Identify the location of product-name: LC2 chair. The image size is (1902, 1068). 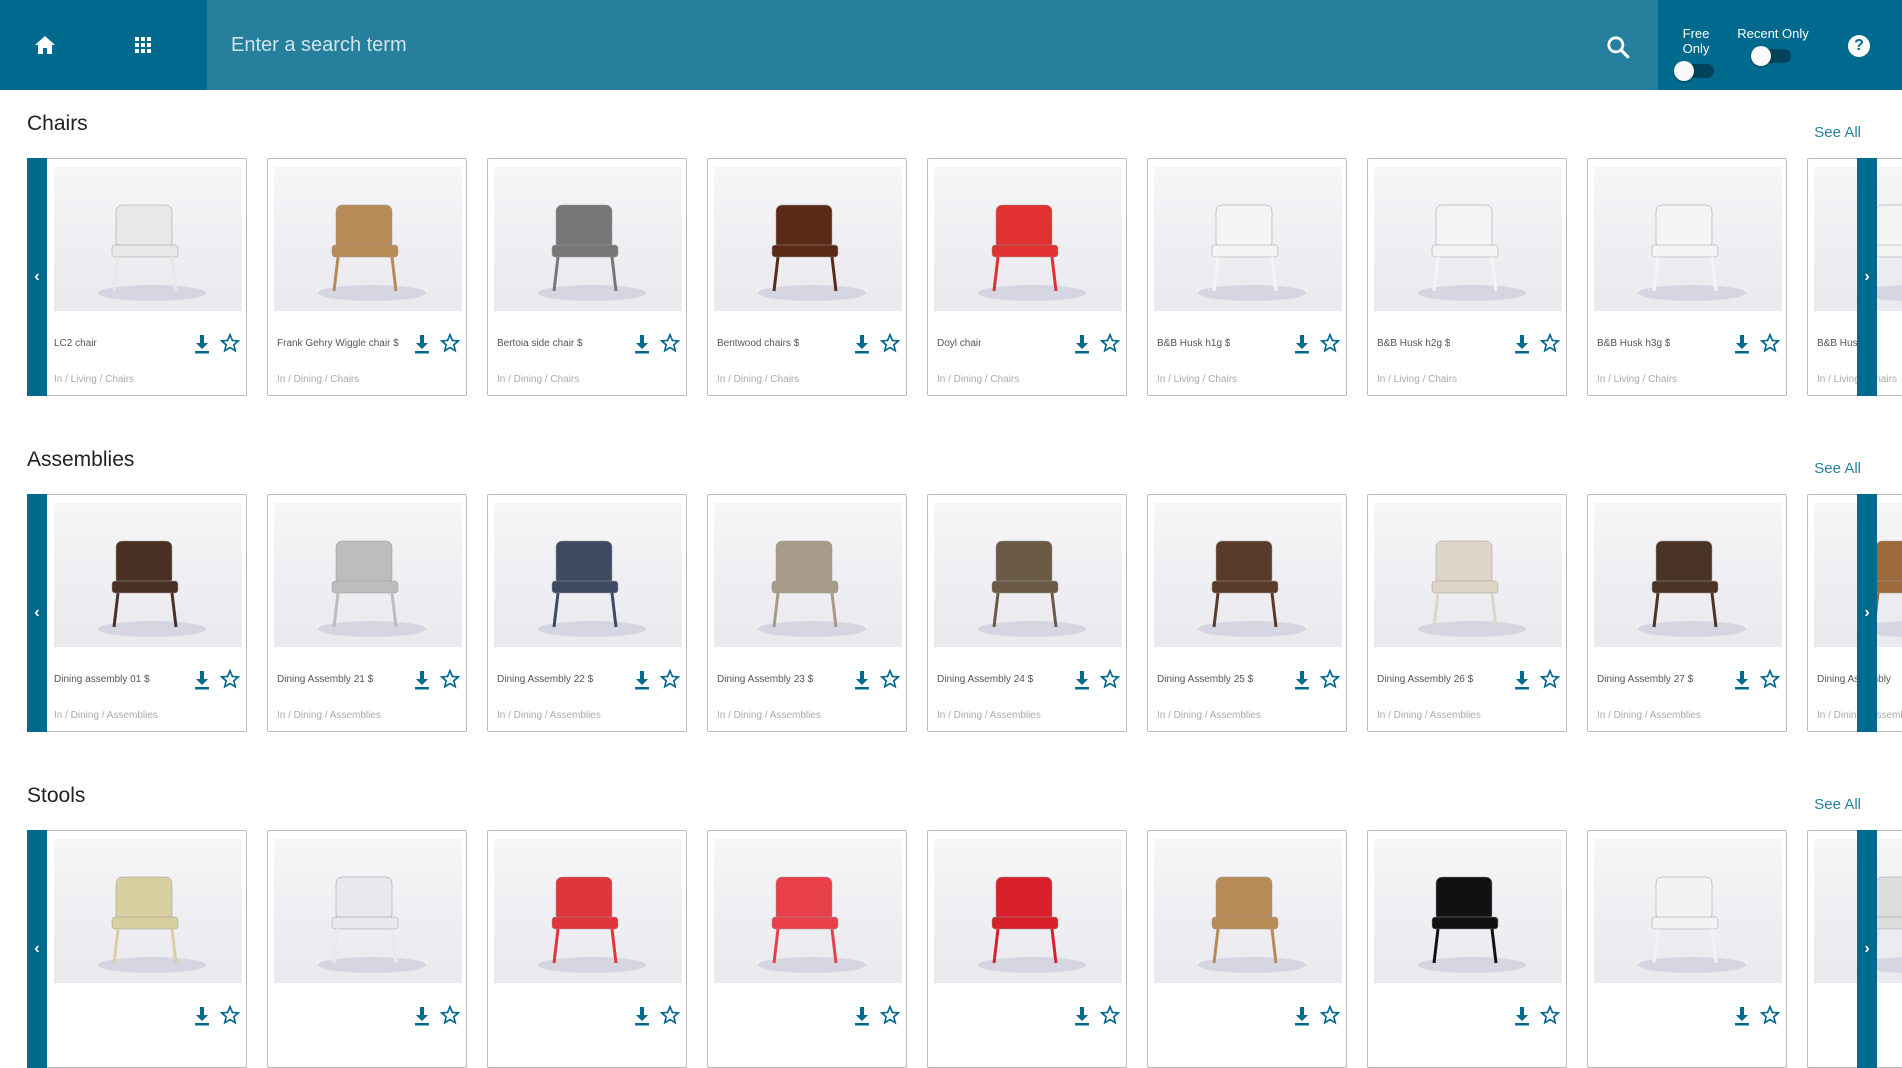
(75, 343).